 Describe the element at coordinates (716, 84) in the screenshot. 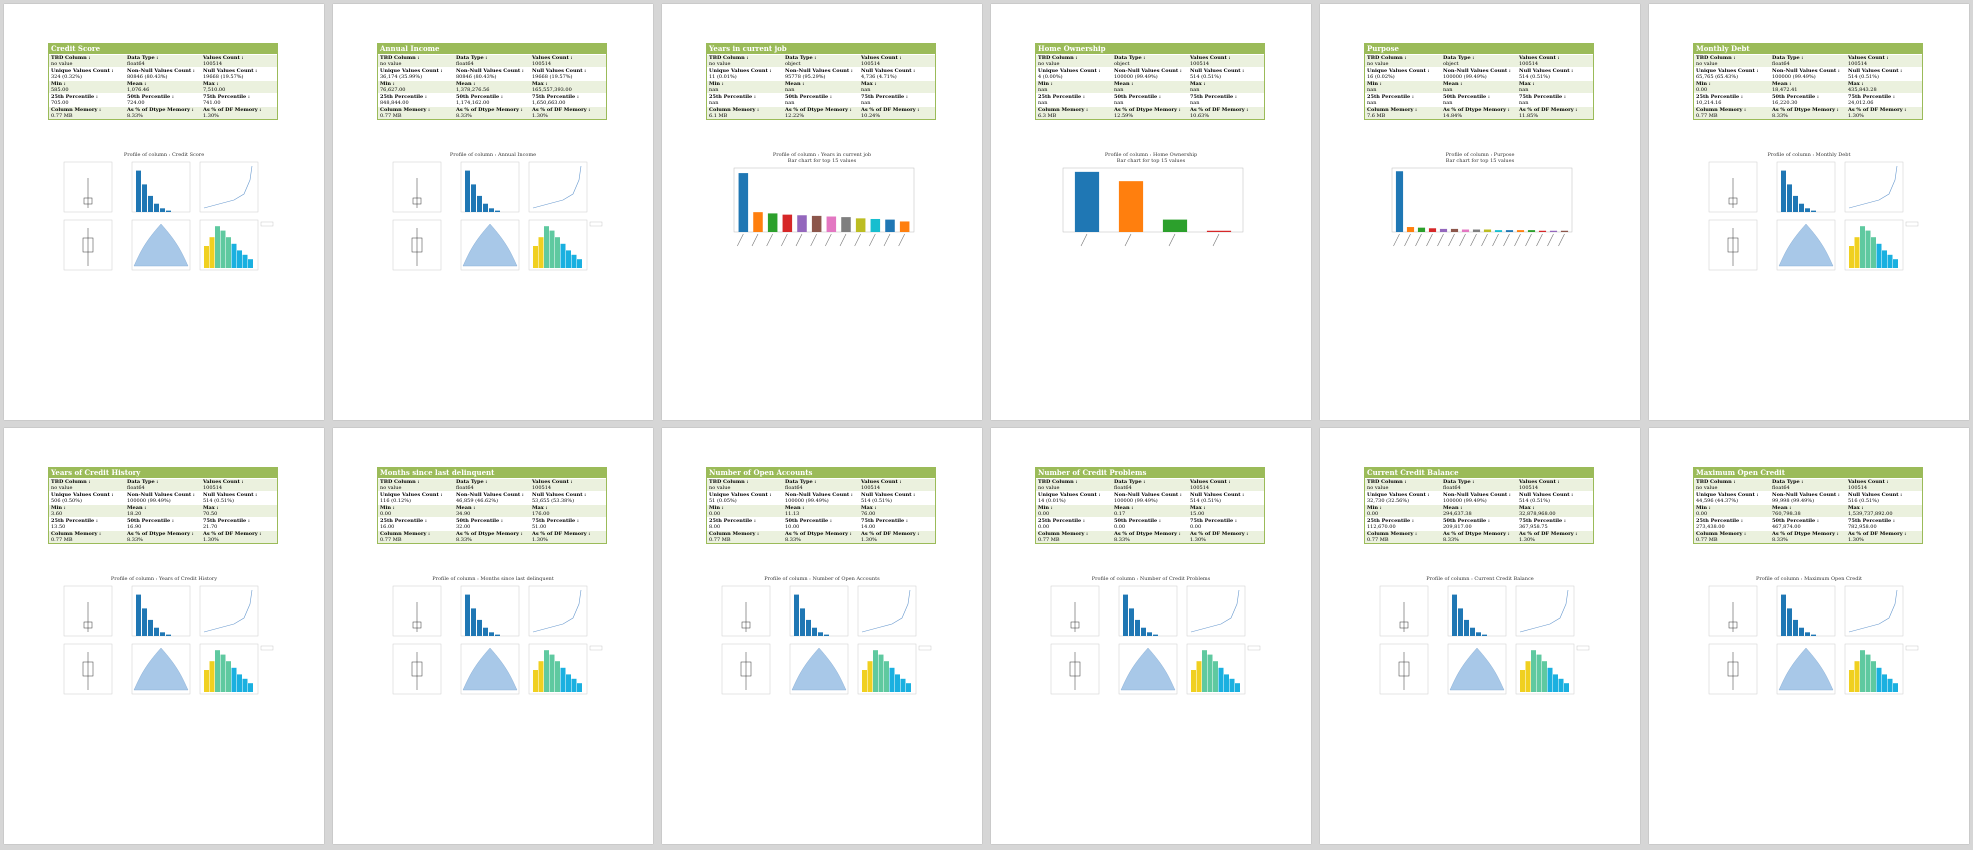

I see `summary-label-min: Min :` at that location.